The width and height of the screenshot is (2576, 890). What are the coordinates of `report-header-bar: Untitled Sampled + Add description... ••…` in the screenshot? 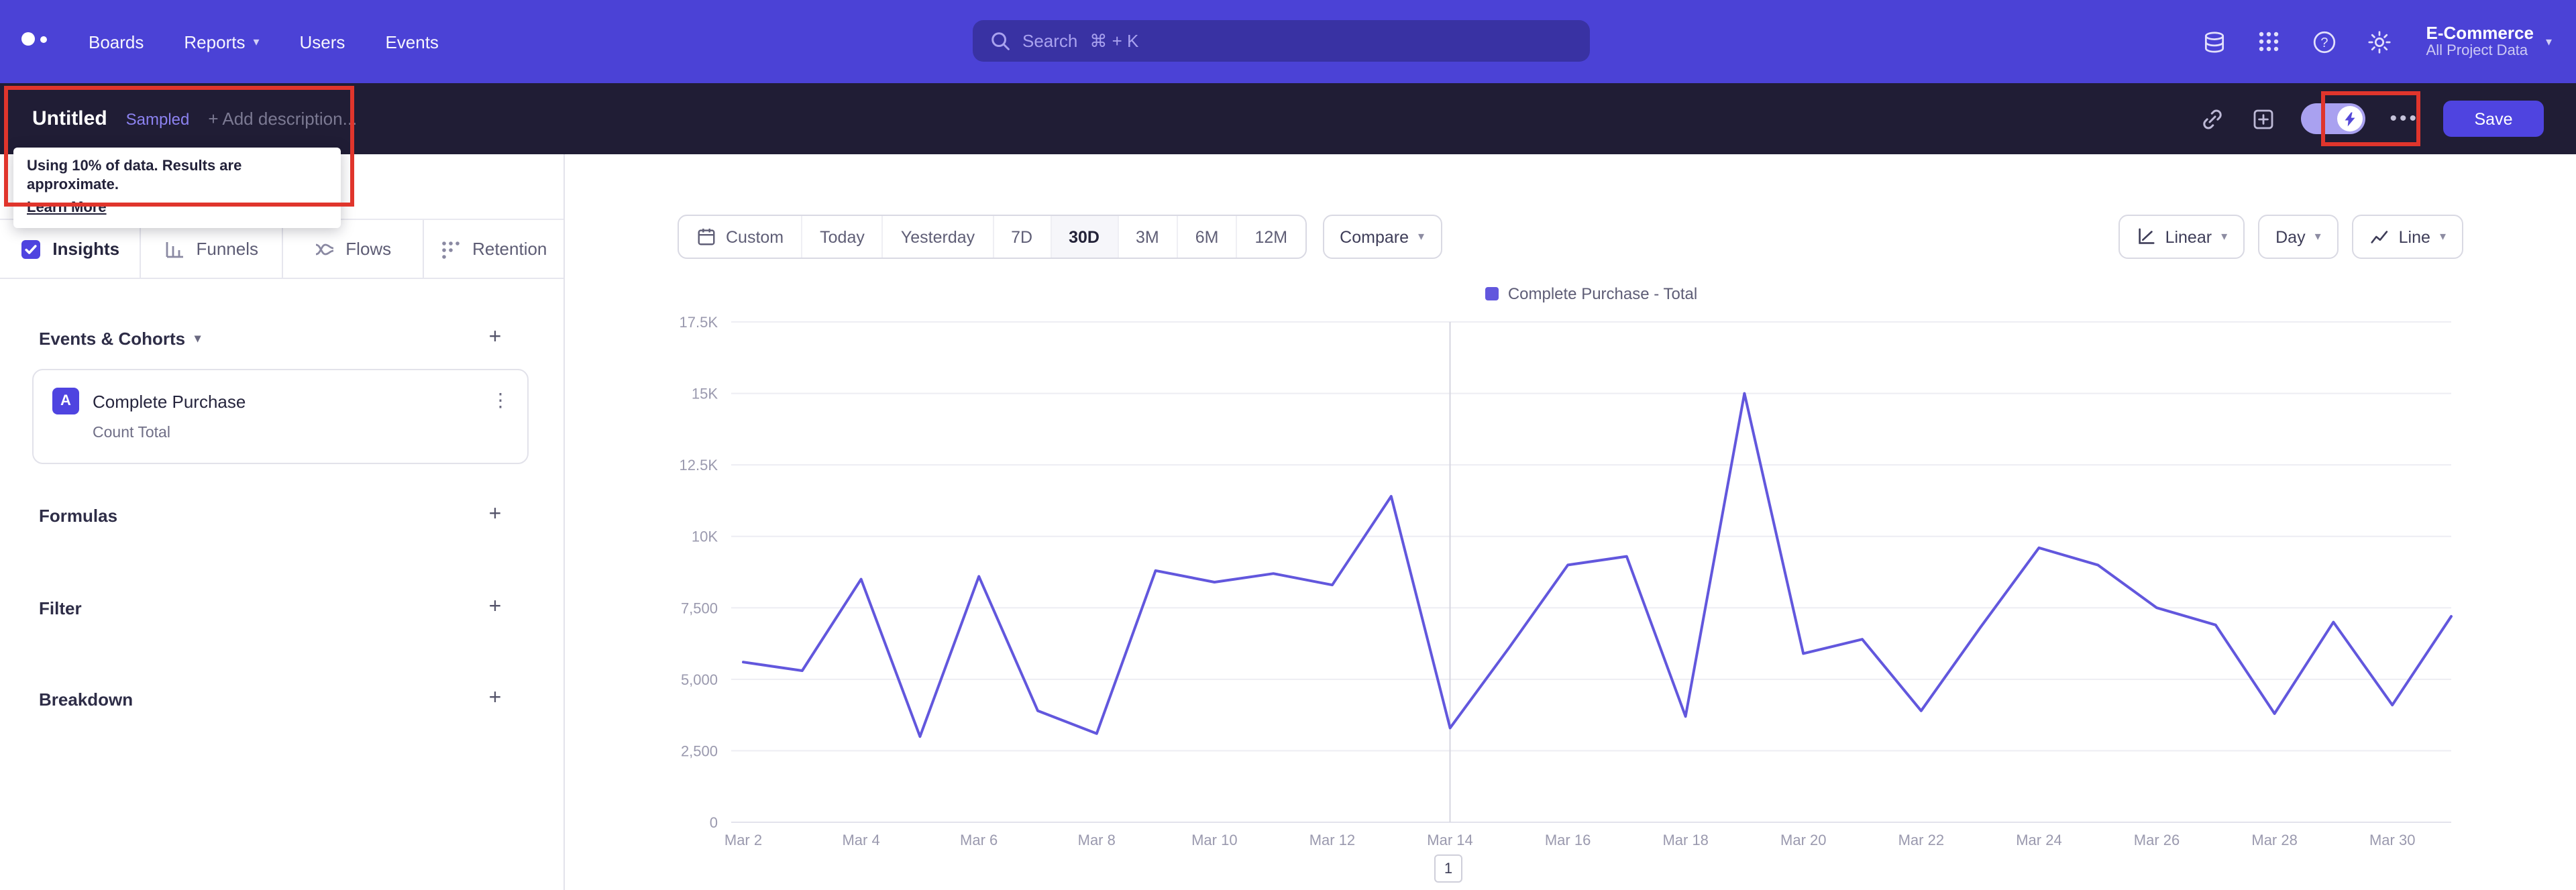 It's located at (1288, 118).